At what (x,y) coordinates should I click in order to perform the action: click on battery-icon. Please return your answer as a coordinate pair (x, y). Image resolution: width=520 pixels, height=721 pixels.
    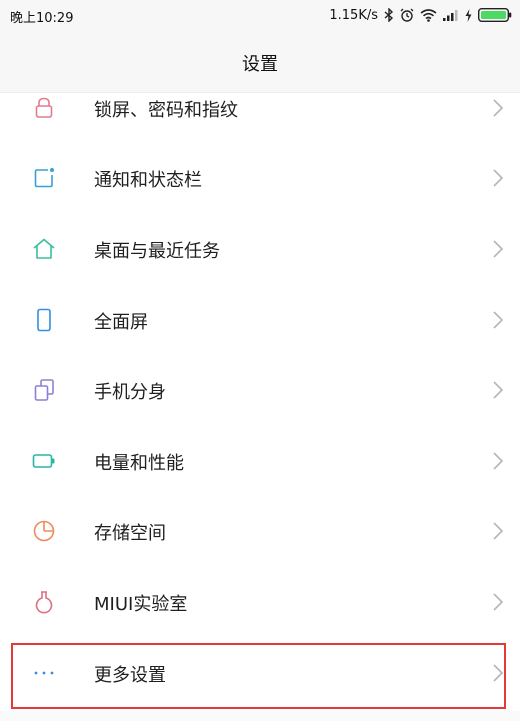
    Looking at the image, I should click on (44, 461).